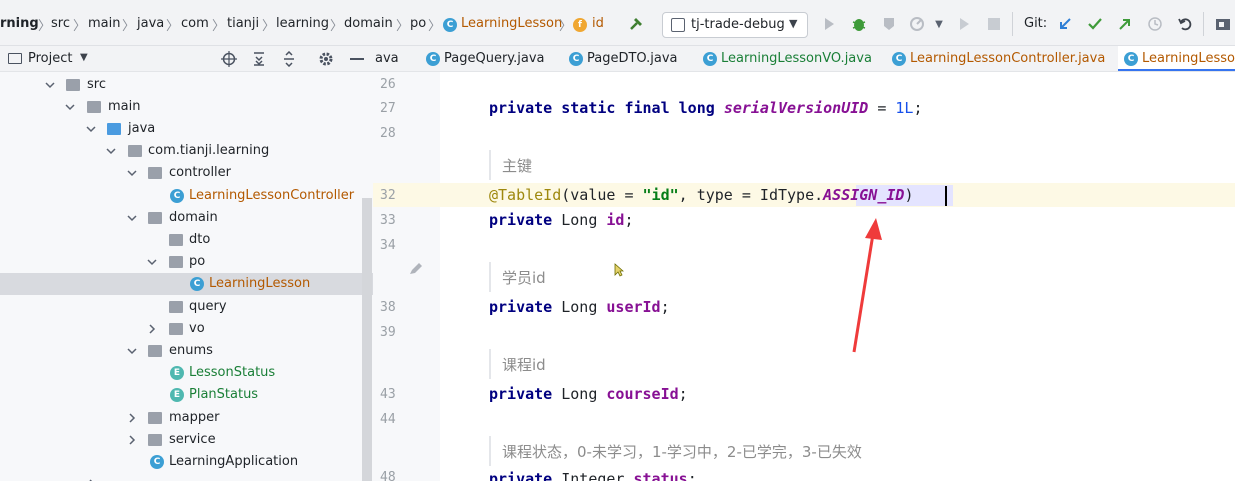 This screenshot has width=1235, height=481. Describe the element at coordinates (186, 395) in the screenshot. I see `tree-item-planstatus: E PlanStatus` at that location.